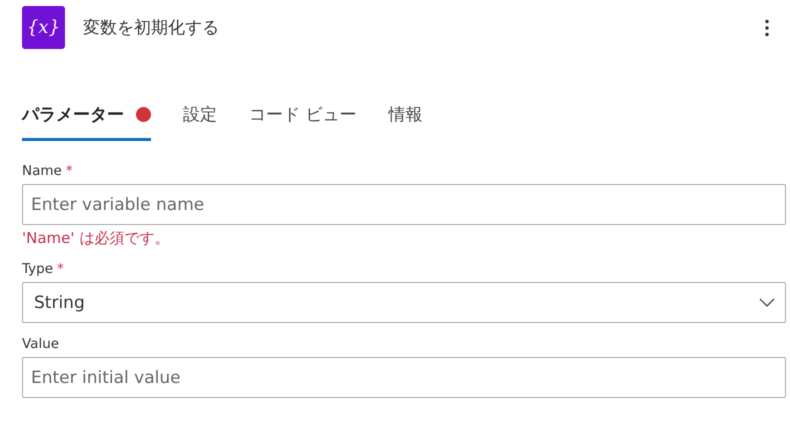 The image size is (790, 437). Describe the element at coordinates (404, 204) in the screenshot. I see `input-field: Enter variable name` at that location.